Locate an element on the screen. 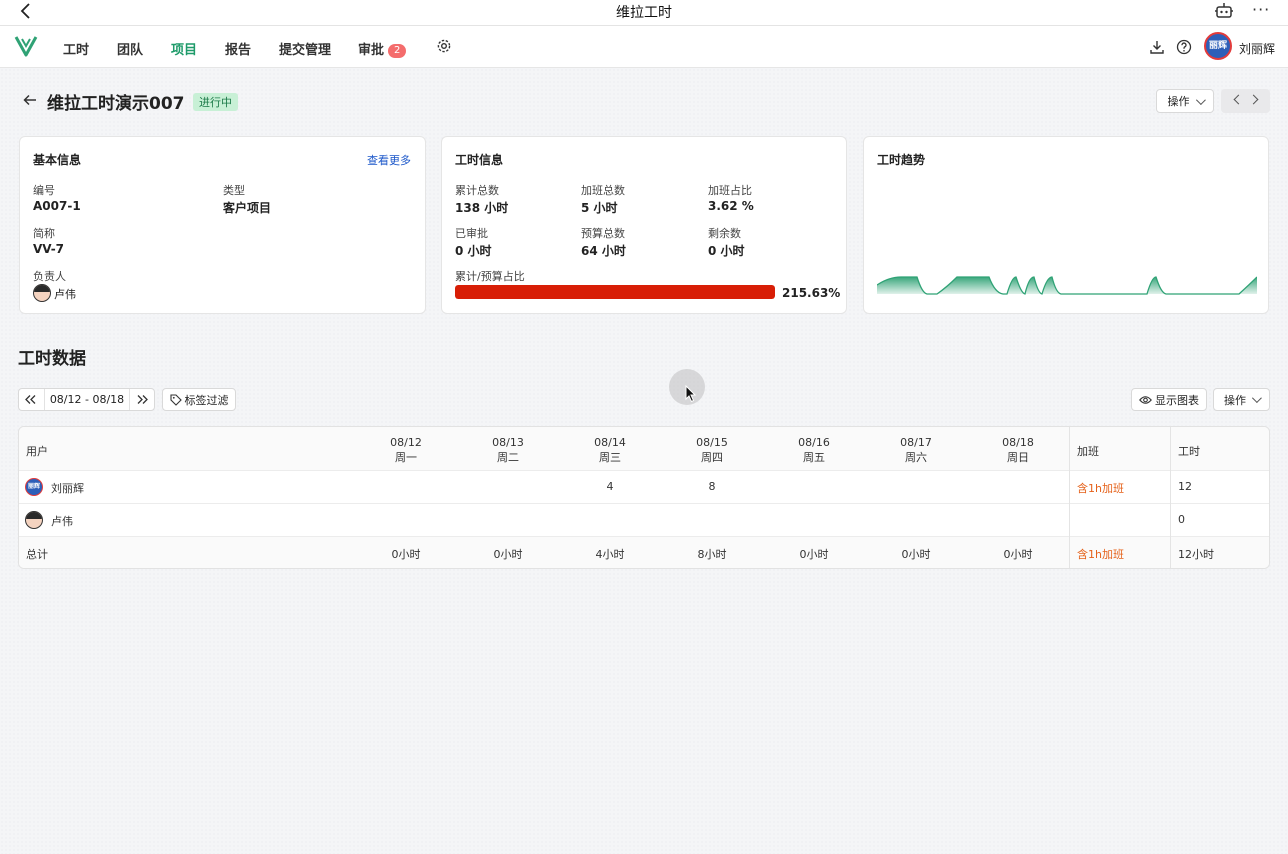 The image size is (1288, 854). owner-value: 卢伟 is located at coordinates (65, 294).